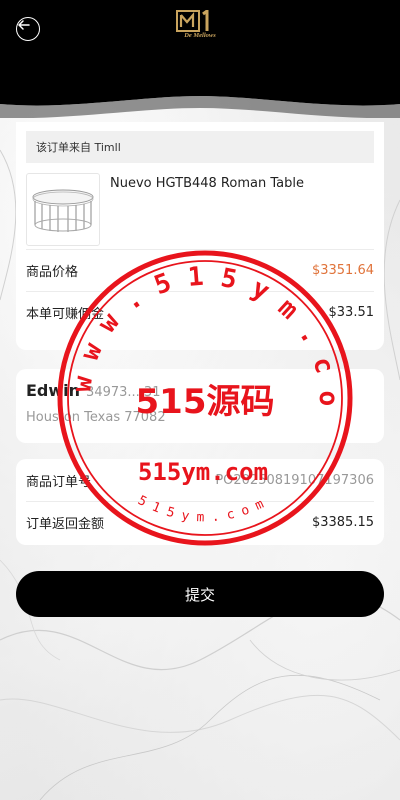  Describe the element at coordinates (200, 312) in the screenshot. I see `commission-row: 本单可赚佣金 $33.51` at that location.